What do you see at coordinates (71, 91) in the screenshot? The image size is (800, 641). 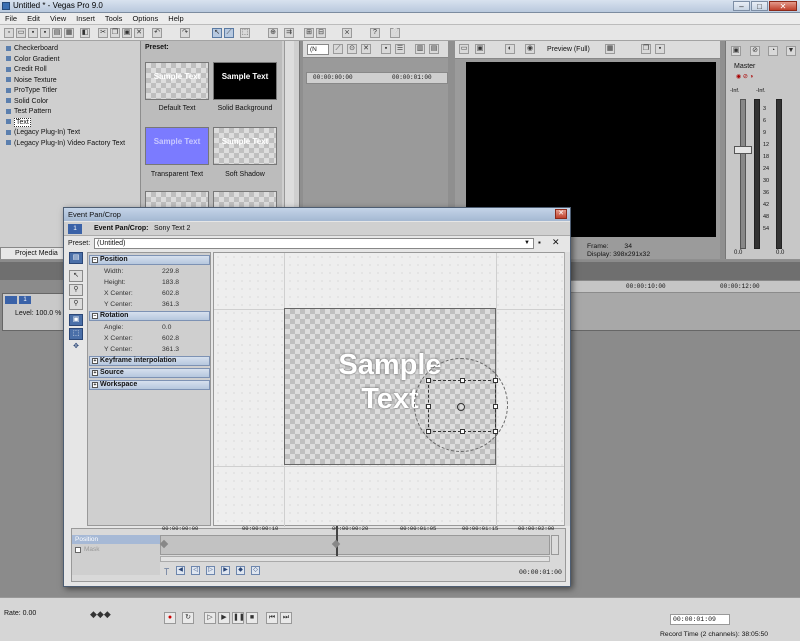 I see `generator-item: ProType Titler` at bounding box center [71, 91].